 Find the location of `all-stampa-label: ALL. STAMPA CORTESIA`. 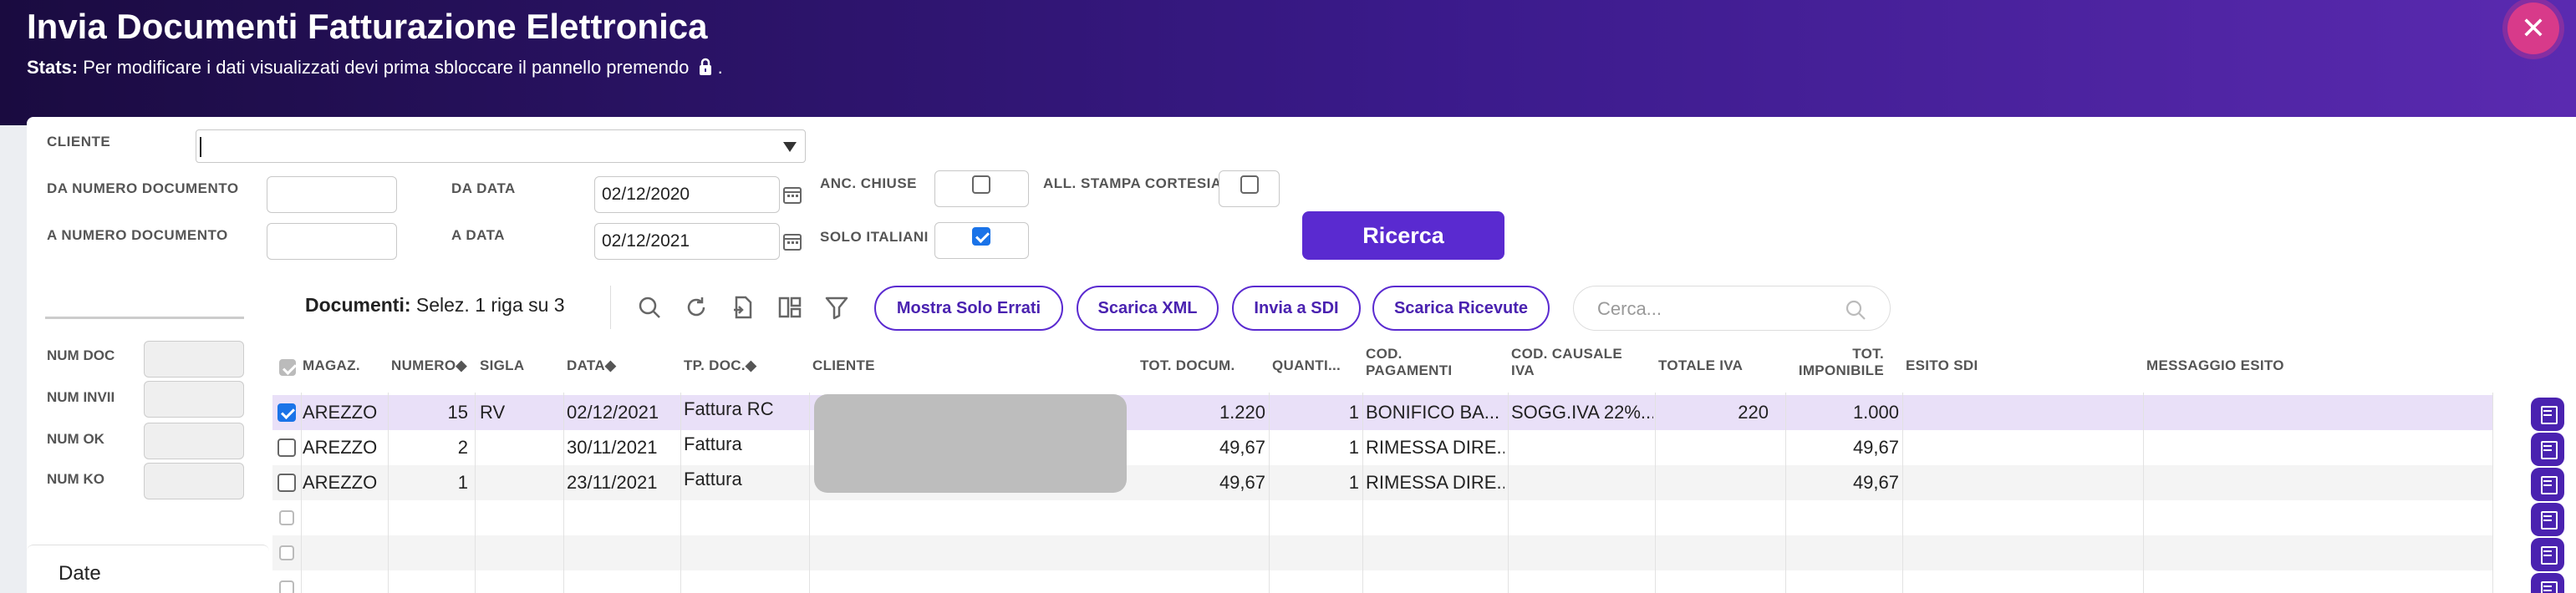

all-stampa-label: ALL. STAMPA CORTESIA is located at coordinates (1132, 183).